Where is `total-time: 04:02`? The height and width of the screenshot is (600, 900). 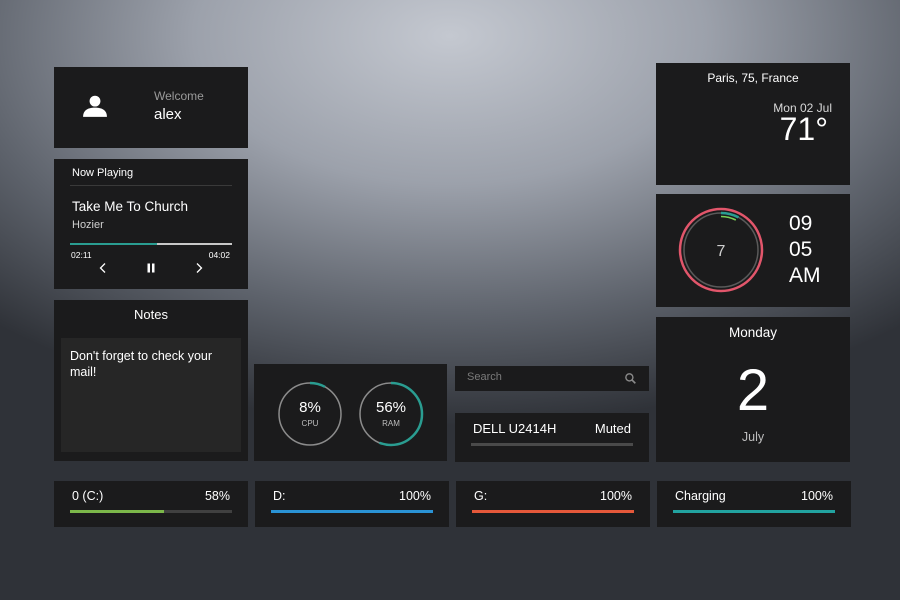 total-time: 04:02 is located at coordinates (219, 255).